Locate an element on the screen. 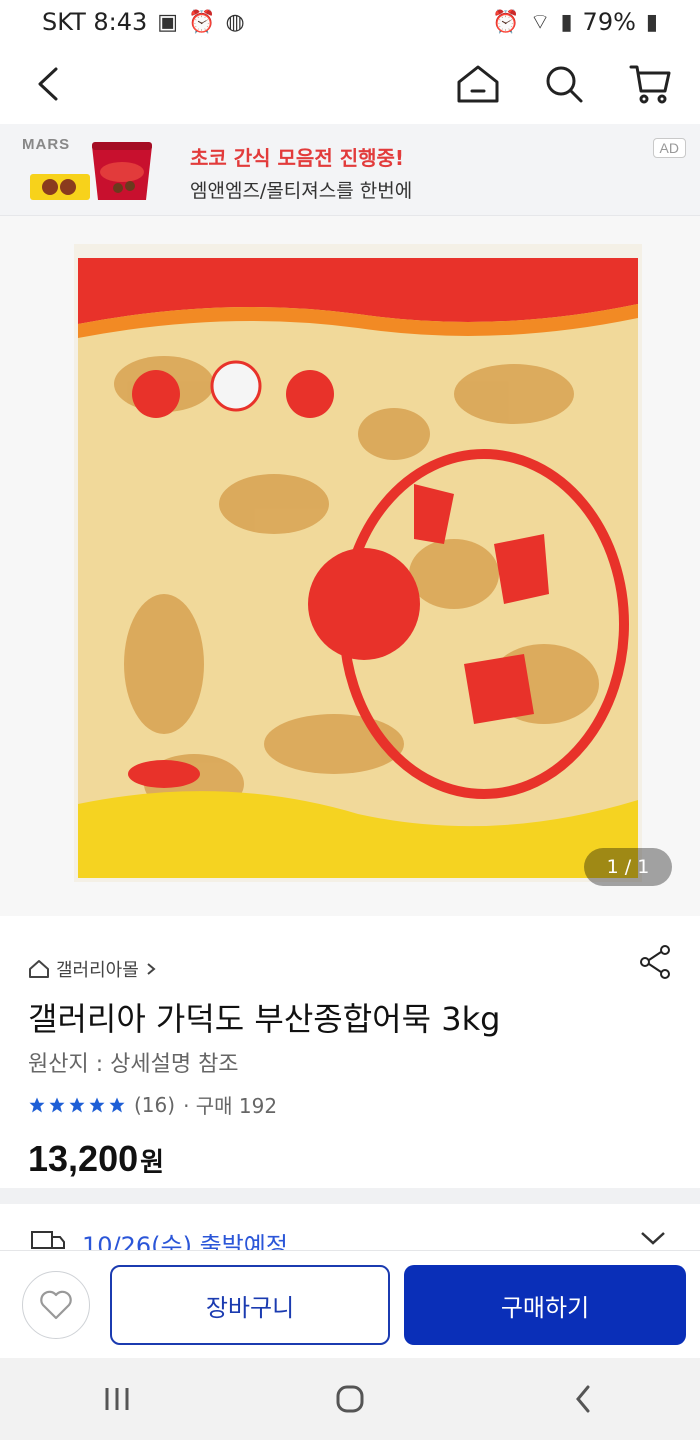 The image size is (700, 1440). heart-icon is located at coordinates (56, 1305).